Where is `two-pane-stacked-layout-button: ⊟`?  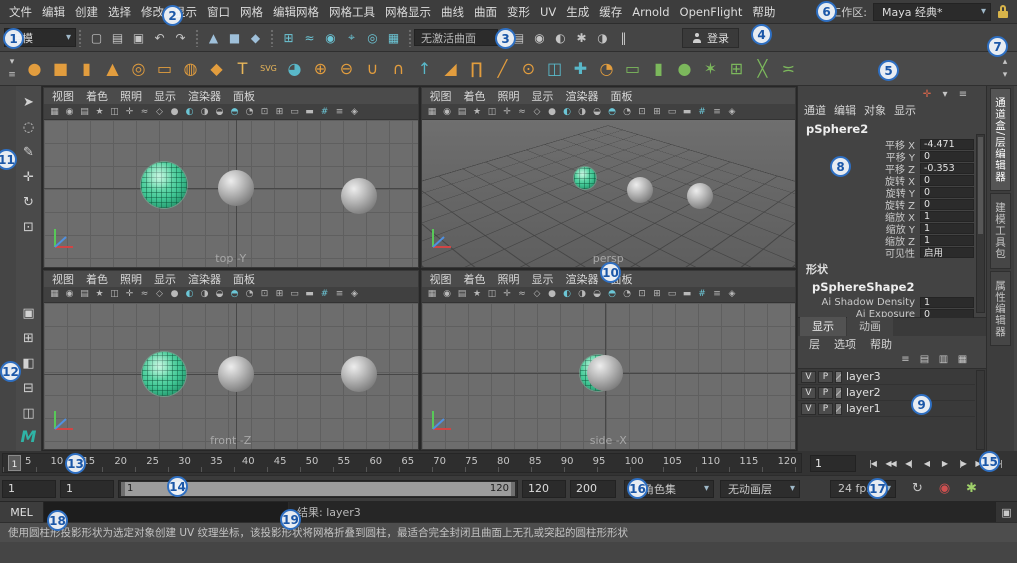
two-pane-stacked-layout-button: ⊟ is located at coordinates (29, 388).